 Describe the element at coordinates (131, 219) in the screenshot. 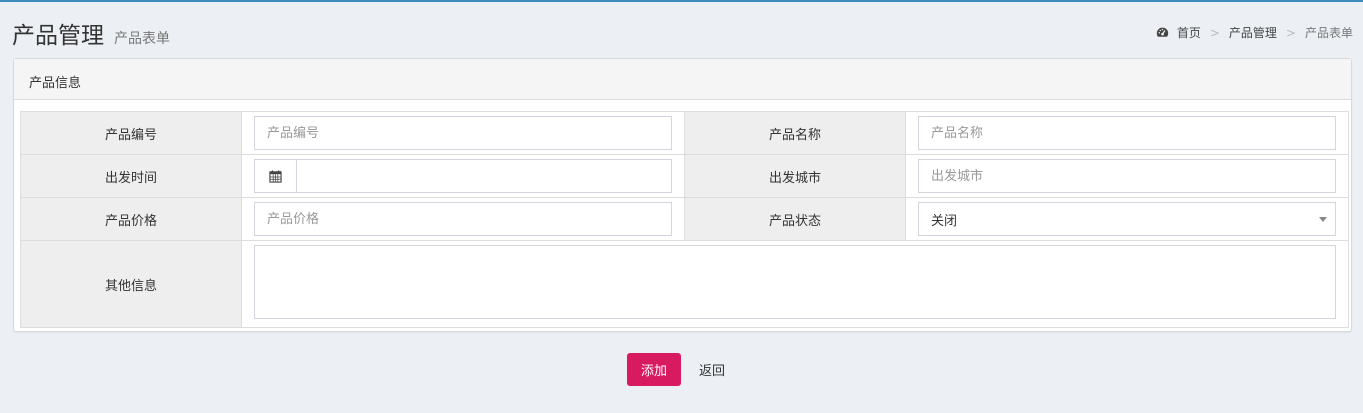

I see `product-price-label: 产品价格` at that location.